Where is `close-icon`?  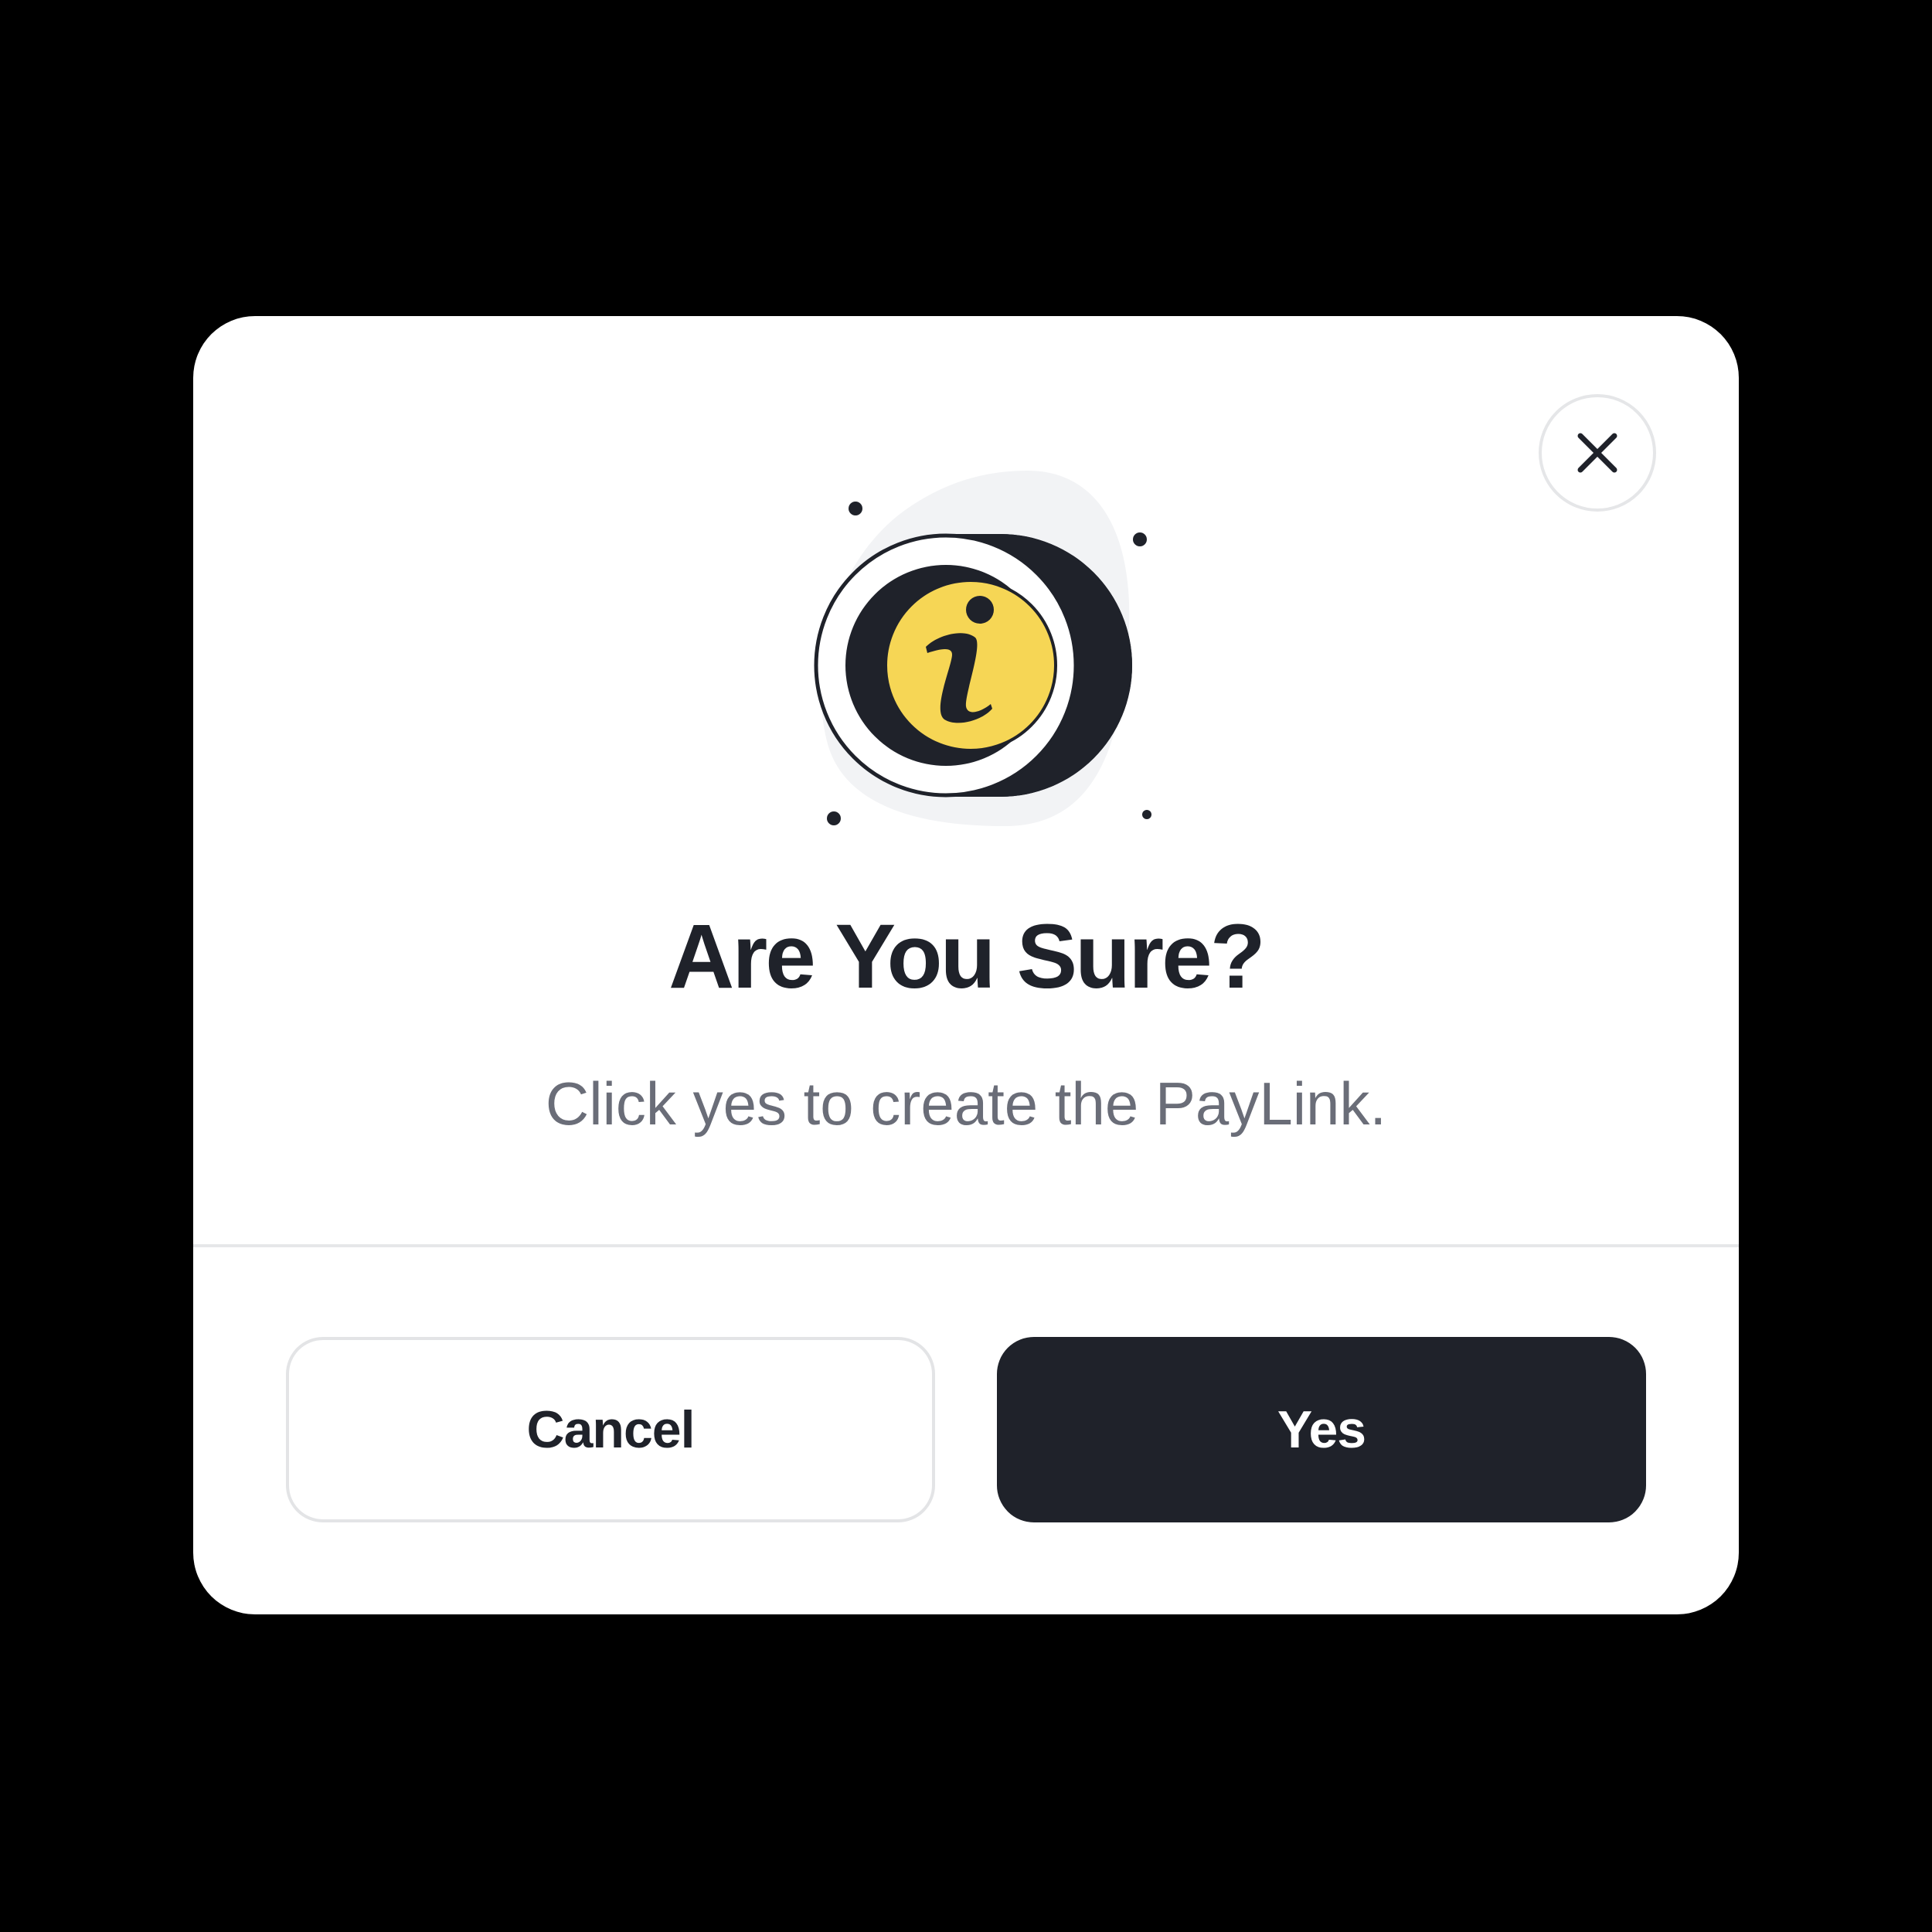
close-icon is located at coordinates (1597, 453).